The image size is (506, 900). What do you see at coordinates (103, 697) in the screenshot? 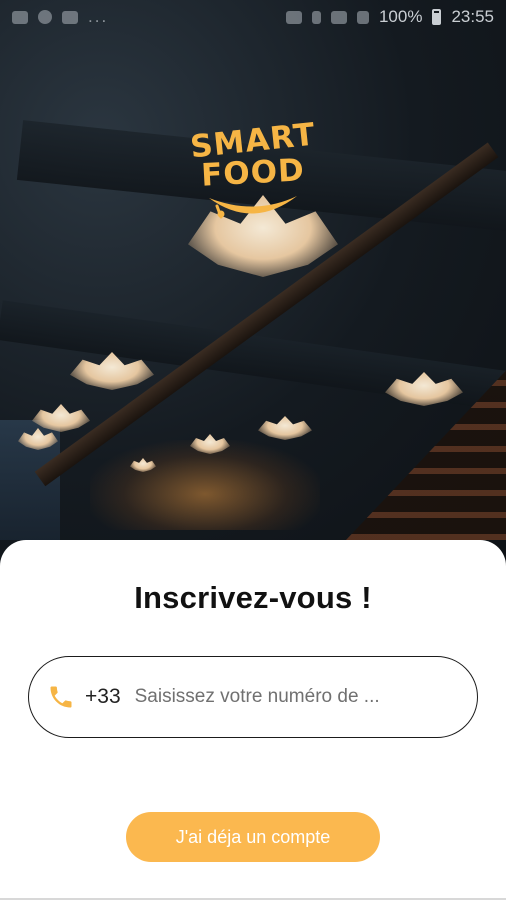
I see `country-code-selector: +33` at bounding box center [103, 697].